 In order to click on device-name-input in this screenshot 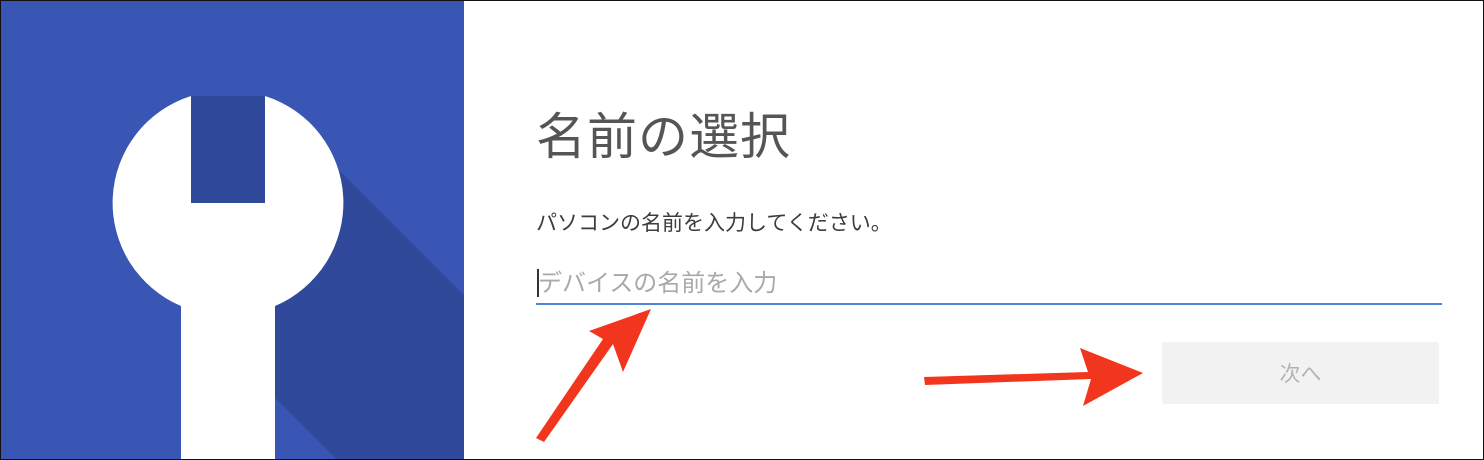, I will do `click(990, 283)`.